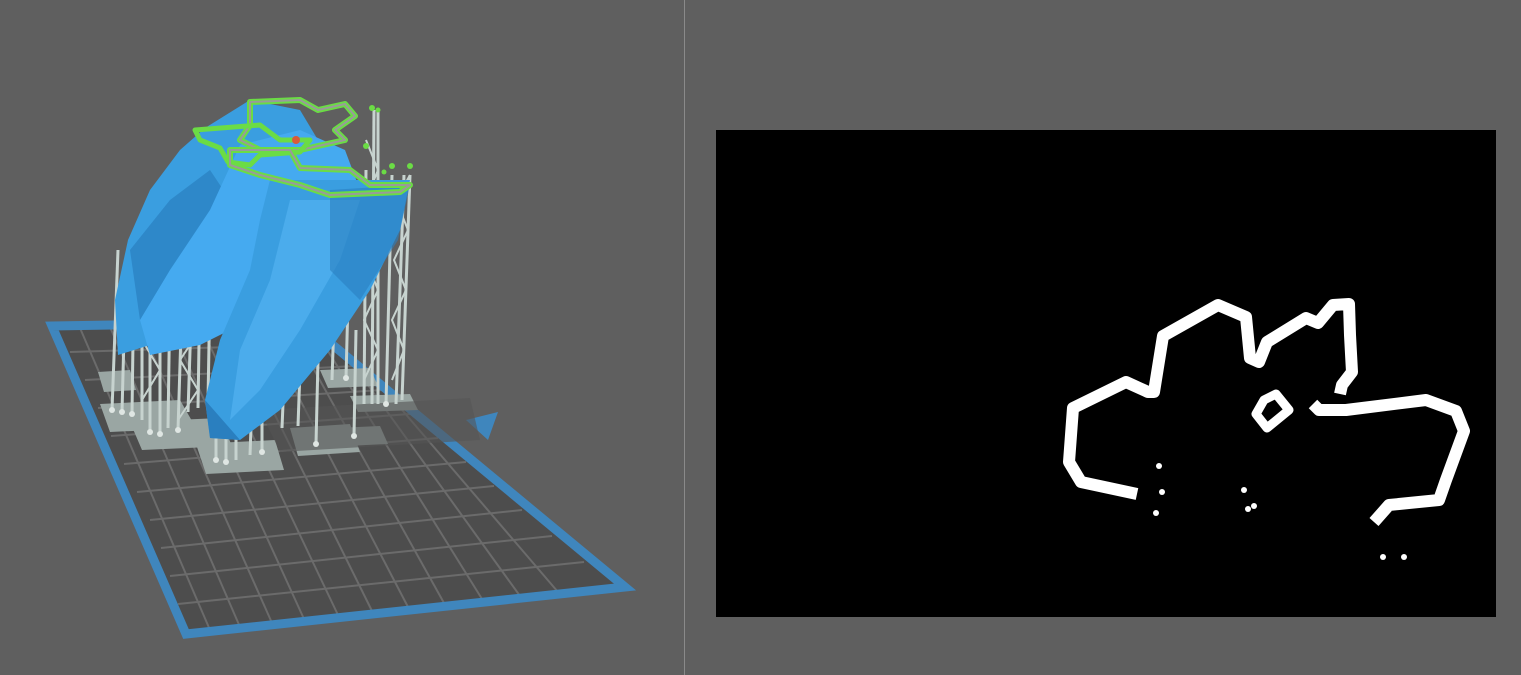 Image resolution: width=1521 pixels, height=675 pixels. What do you see at coordinates (388, 140) in the screenshot?
I see `support-tip-markers` at bounding box center [388, 140].